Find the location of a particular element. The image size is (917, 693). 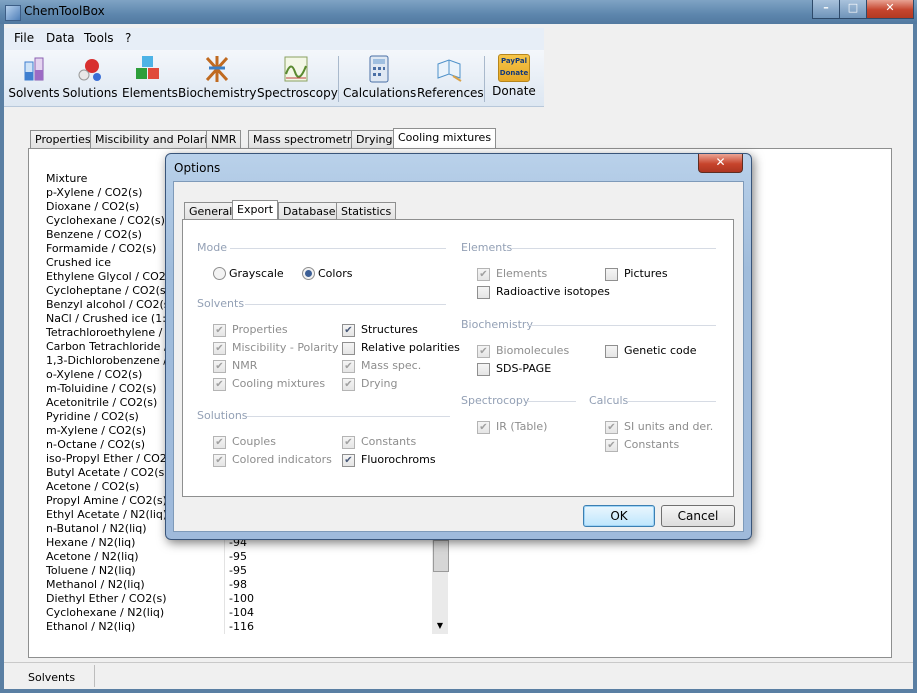

table-row: 1,3-Dichlorobenzene / C is located at coordinates (112, 360).